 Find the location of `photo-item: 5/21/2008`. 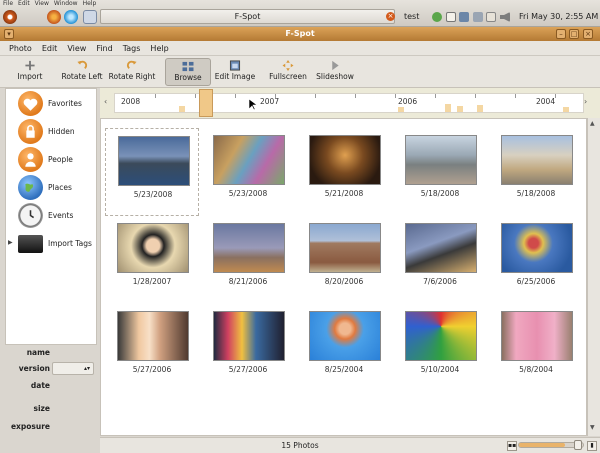

photo-item: 5/21/2008 is located at coordinates (344, 172).